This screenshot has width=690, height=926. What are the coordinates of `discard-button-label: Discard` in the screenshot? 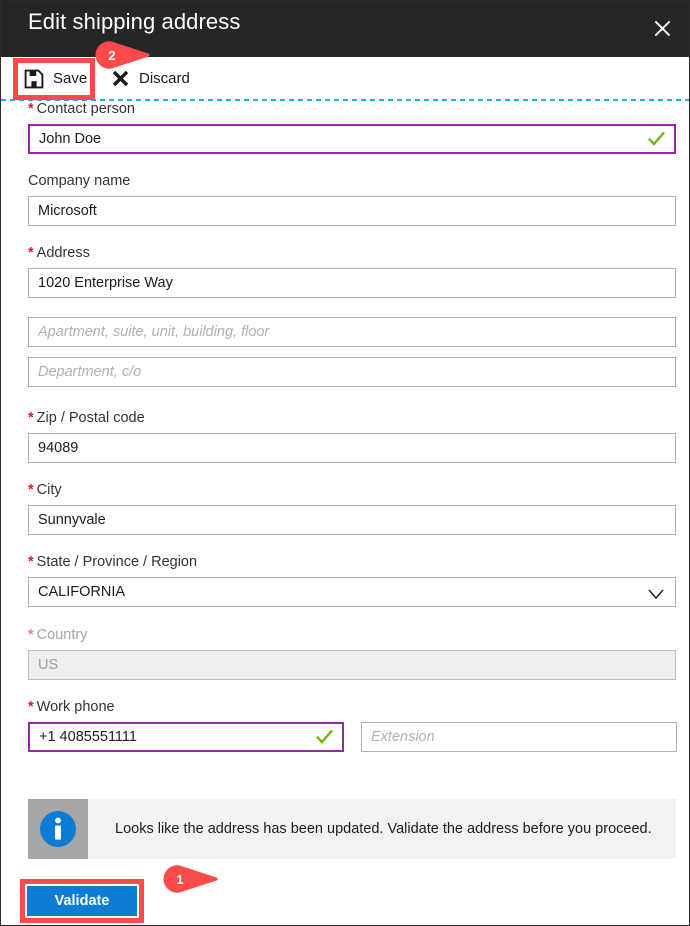 It's located at (164, 78).